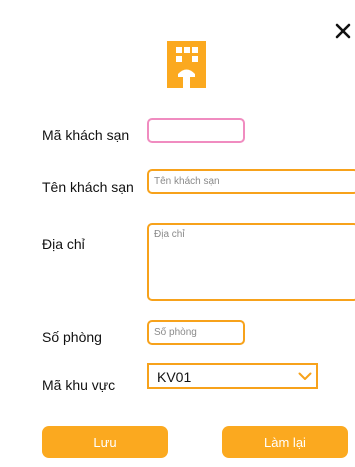  I want to click on hotel-icon, so click(186, 63).